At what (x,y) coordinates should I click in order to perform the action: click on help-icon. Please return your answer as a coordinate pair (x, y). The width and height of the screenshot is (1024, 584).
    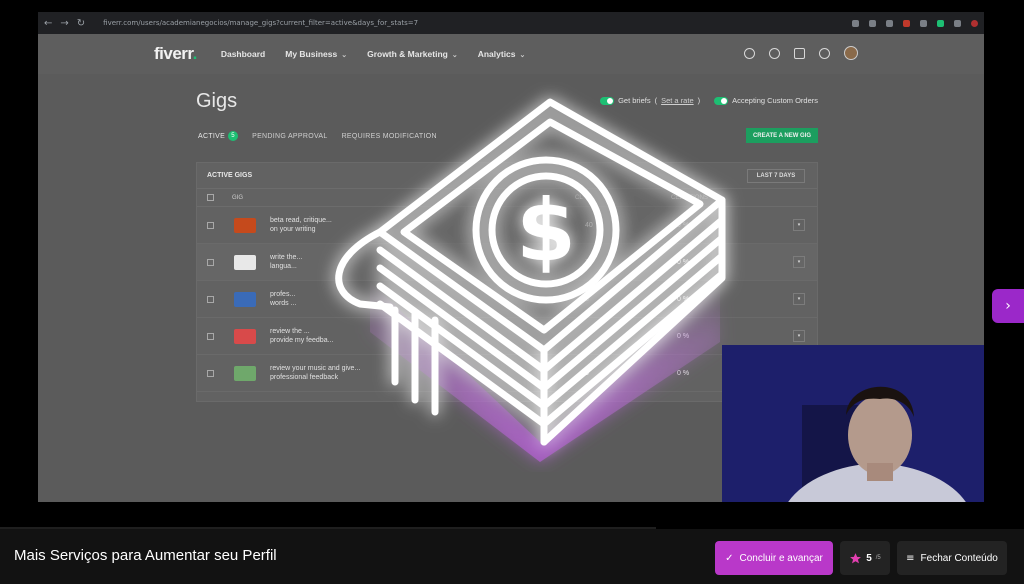
    Looking at the image, I should click on (824, 53).